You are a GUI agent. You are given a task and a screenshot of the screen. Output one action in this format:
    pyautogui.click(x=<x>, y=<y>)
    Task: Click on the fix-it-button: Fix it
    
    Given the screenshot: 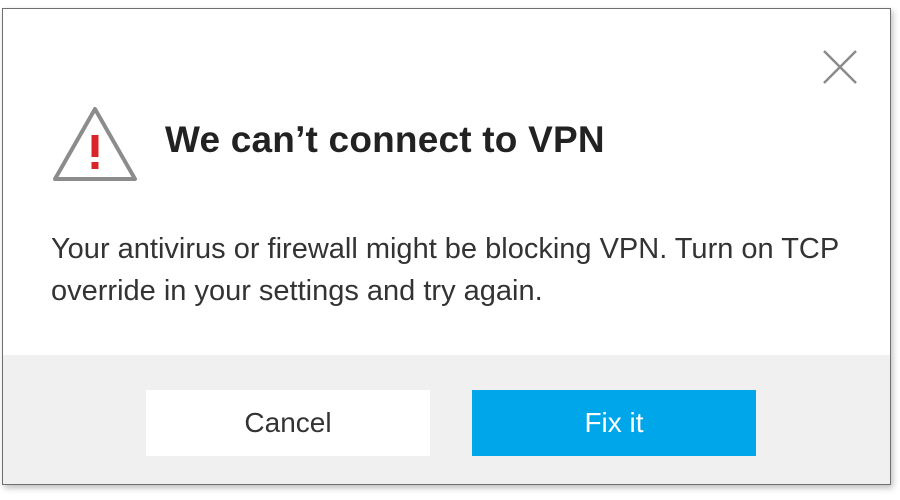 What is the action you would take?
    pyautogui.click(x=614, y=423)
    